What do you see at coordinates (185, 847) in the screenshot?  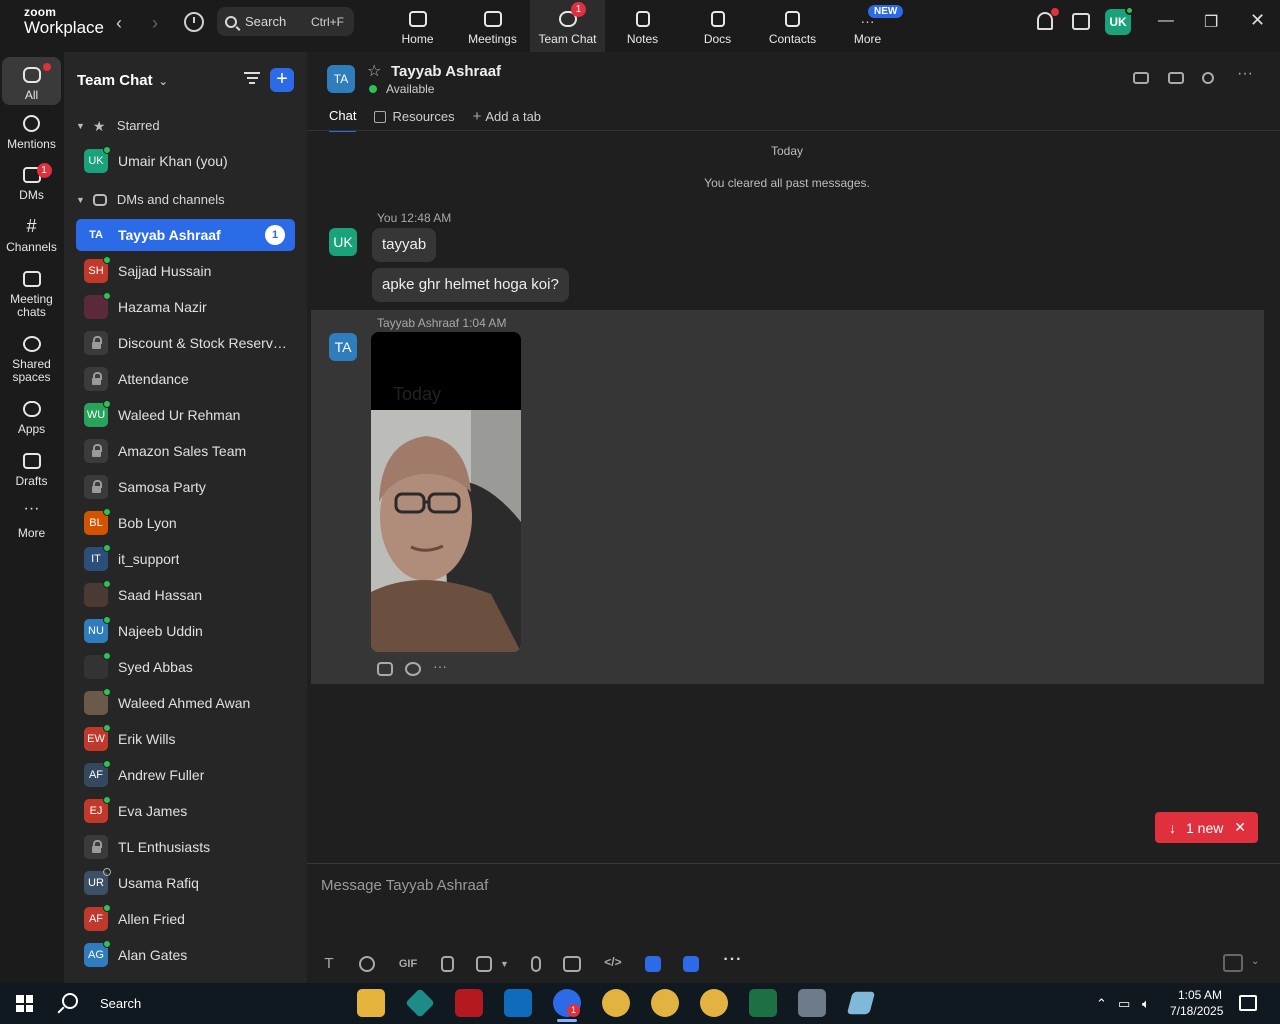 I see `list-item: TL Enthusiasts` at bounding box center [185, 847].